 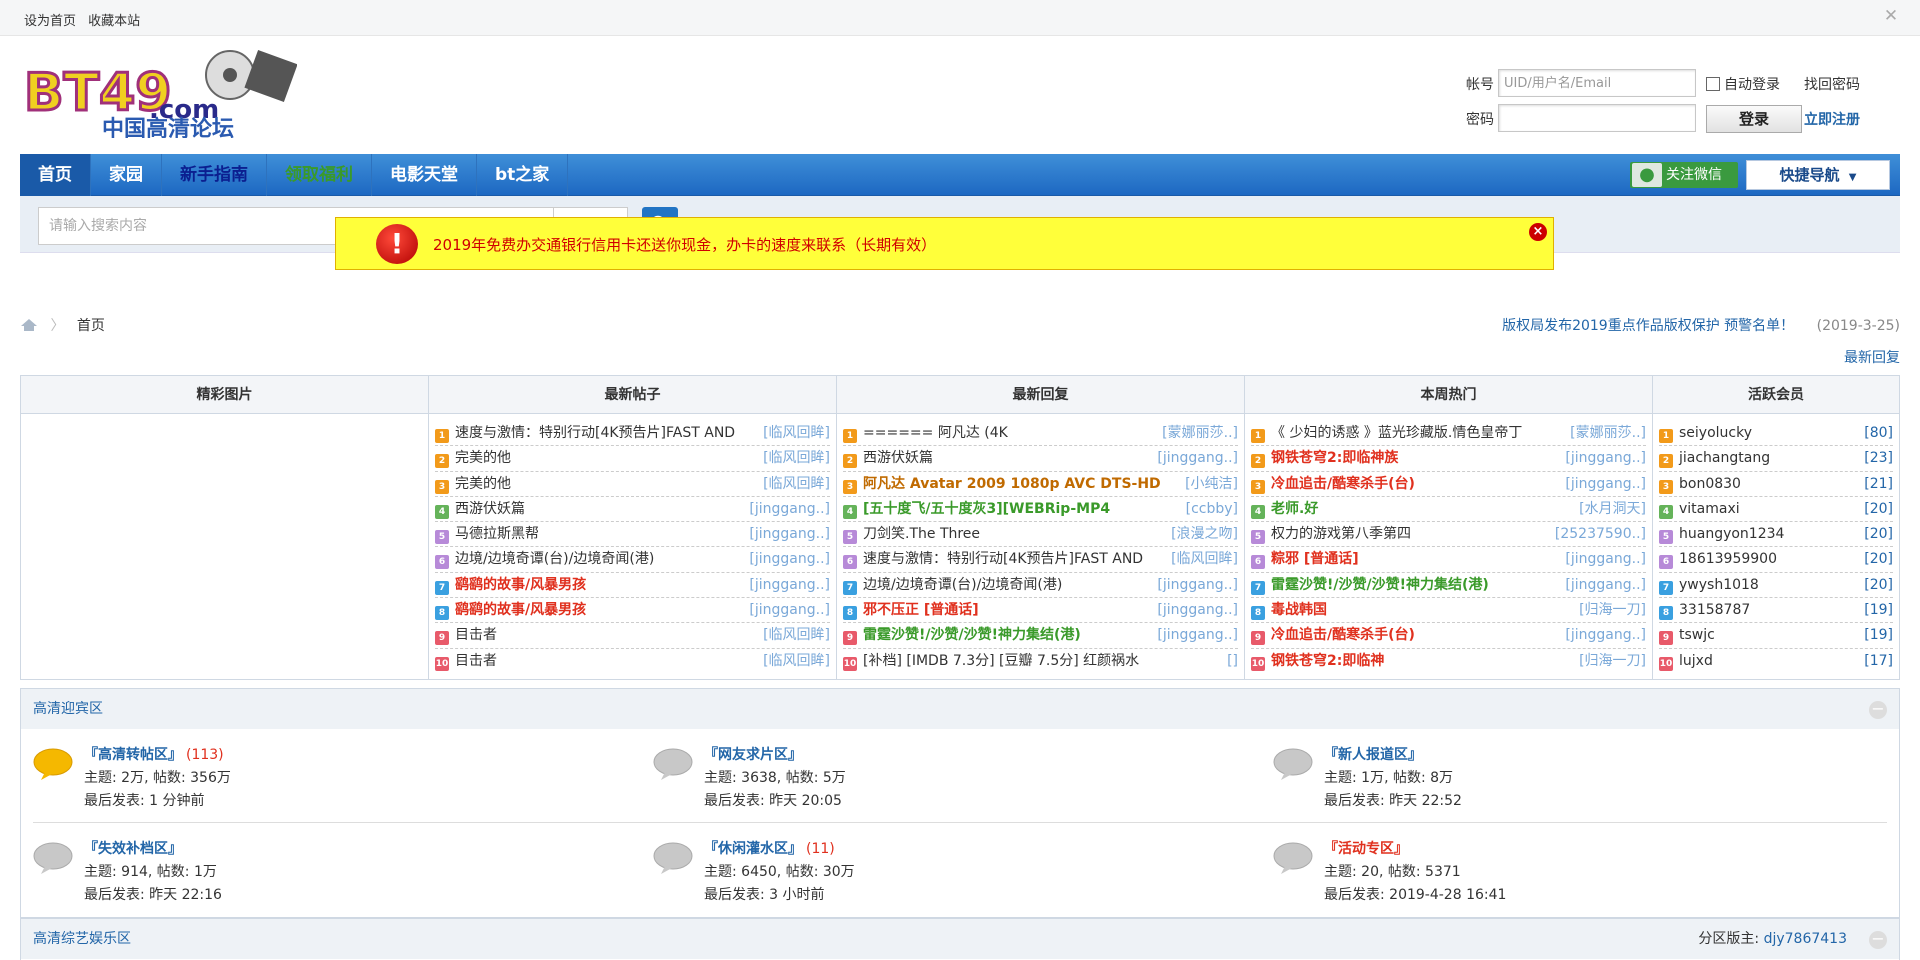 I want to click on thread-title: 刀剑笑.The Three, so click(x=921, y=534).